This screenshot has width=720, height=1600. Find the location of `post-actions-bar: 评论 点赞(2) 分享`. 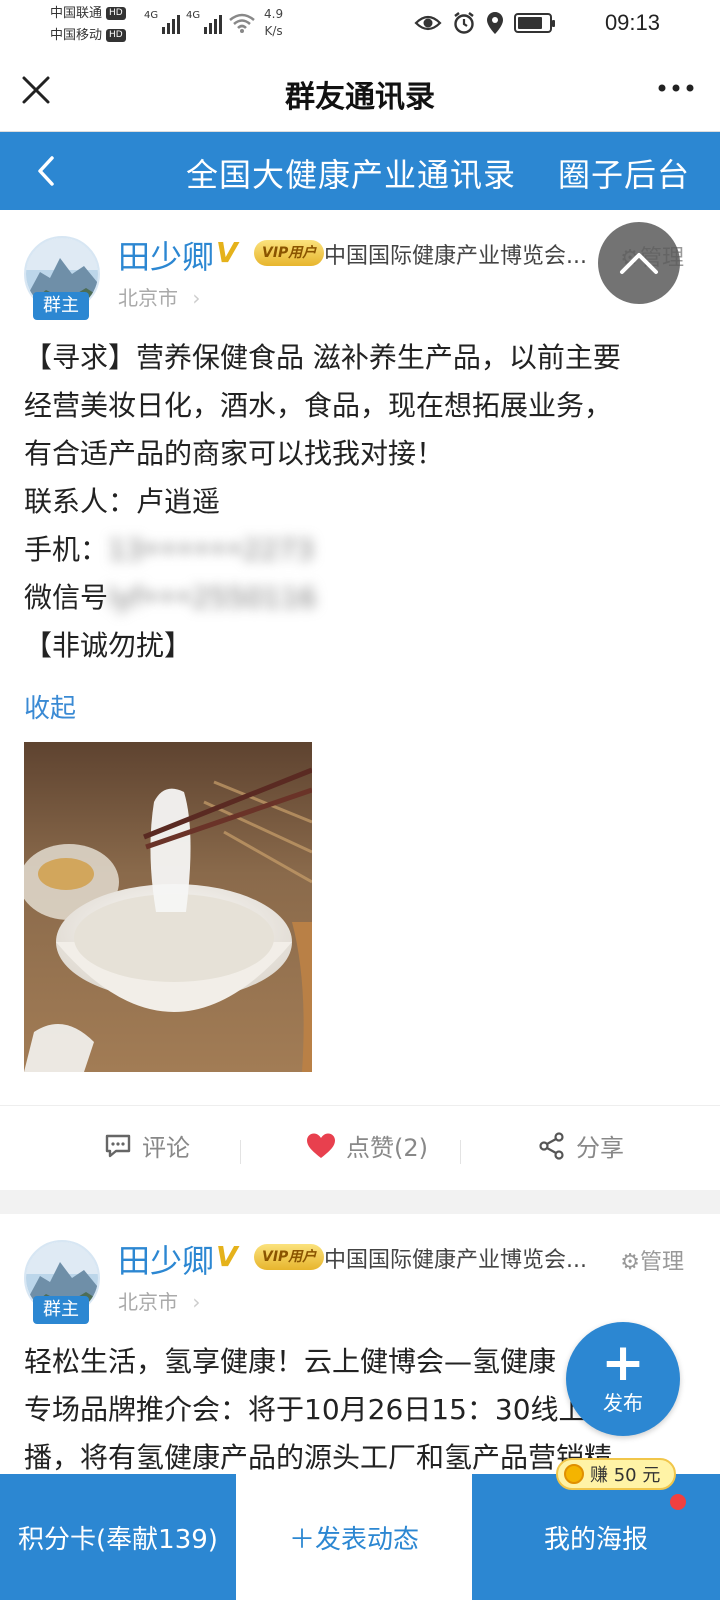

post-actions-bar: 评论 点赞(2) 分享 is located at coordinates (360, 1145).